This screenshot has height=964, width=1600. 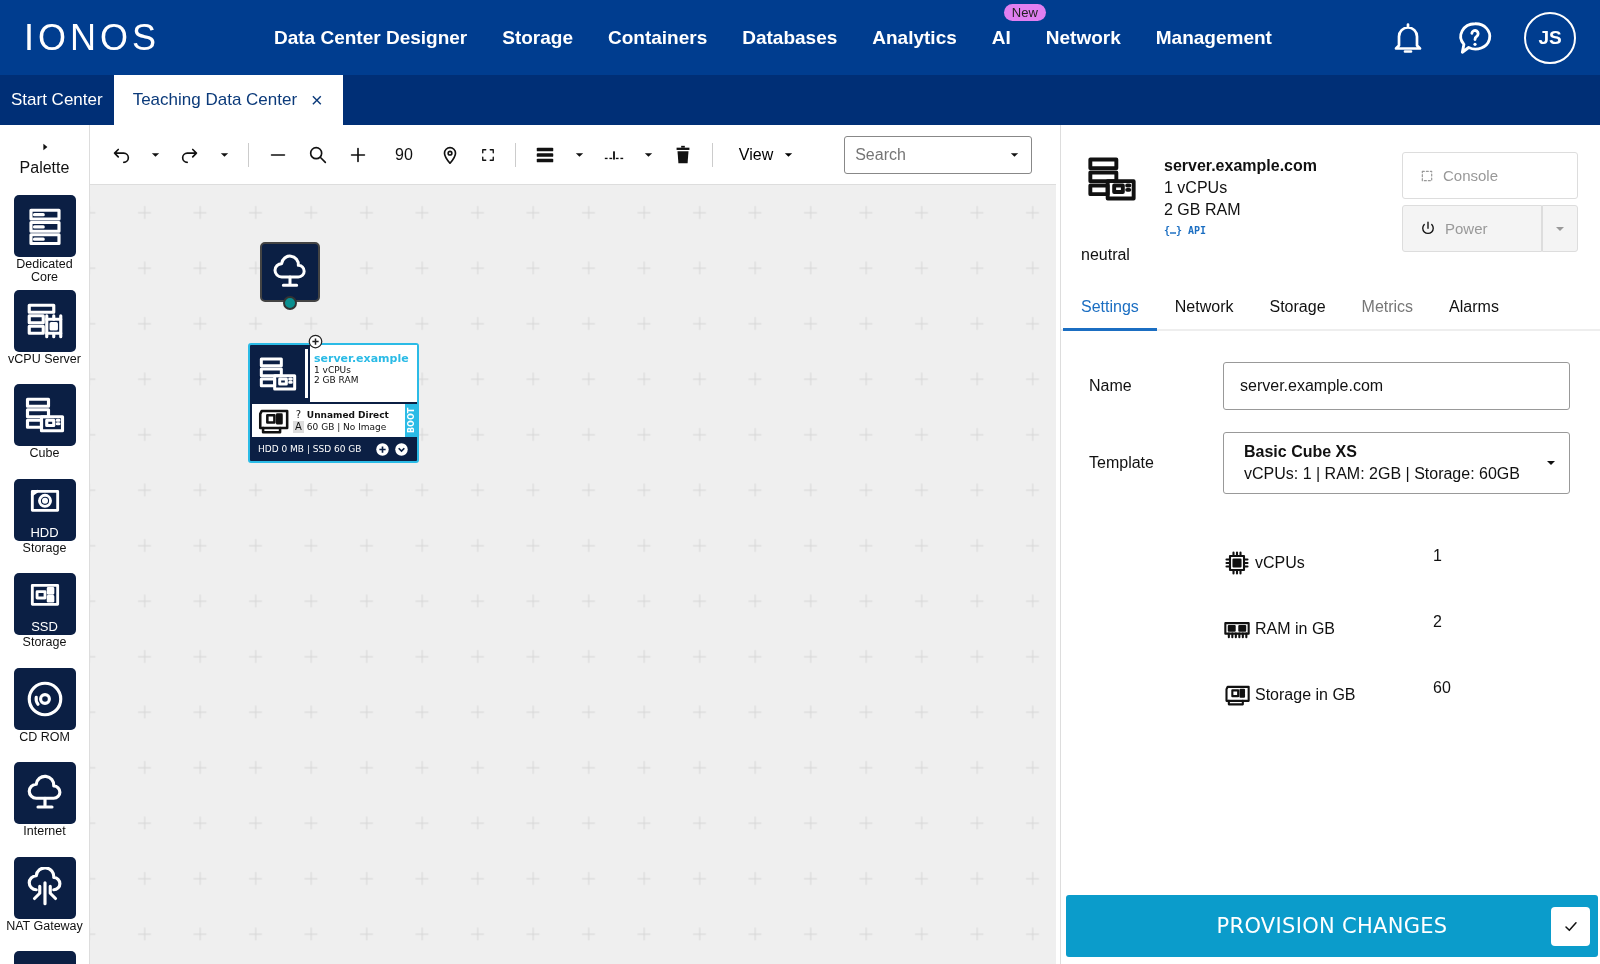 What do you see at coordinates (1024, 12) in the screenshot?
I see `new-badge: New` at bounding box center [1024, 12].